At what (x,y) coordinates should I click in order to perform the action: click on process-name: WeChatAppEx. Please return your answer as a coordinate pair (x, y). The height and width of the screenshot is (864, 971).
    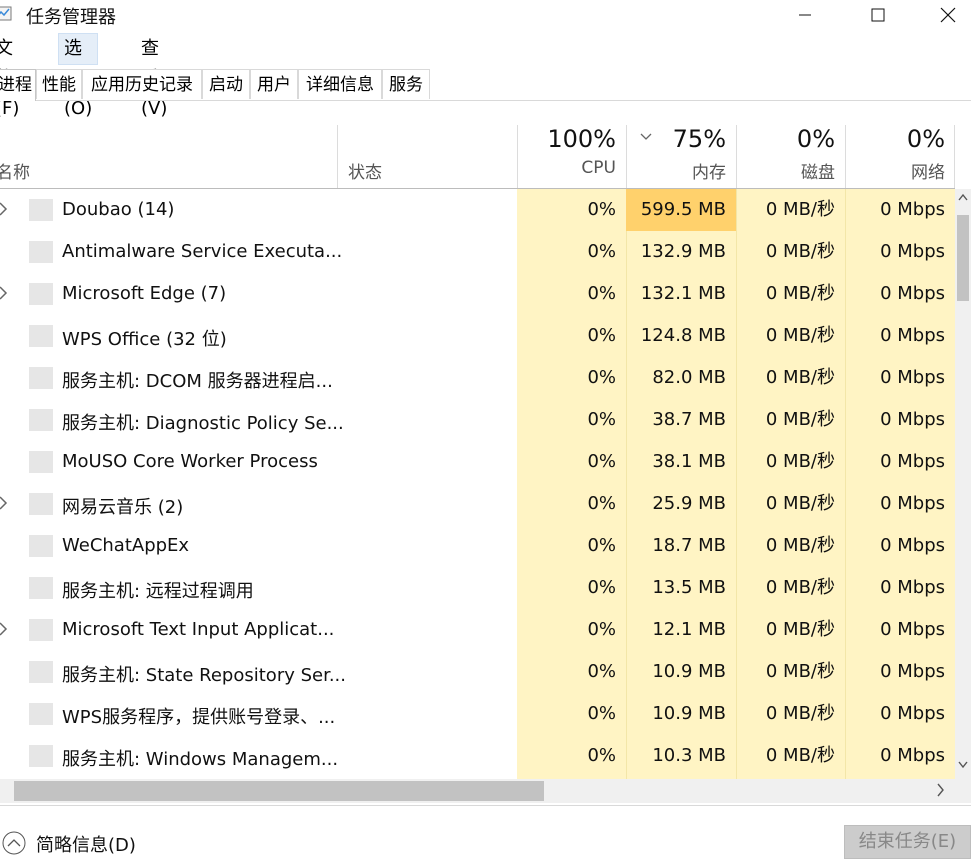
    Looking at the image, I should click on (126, 545).